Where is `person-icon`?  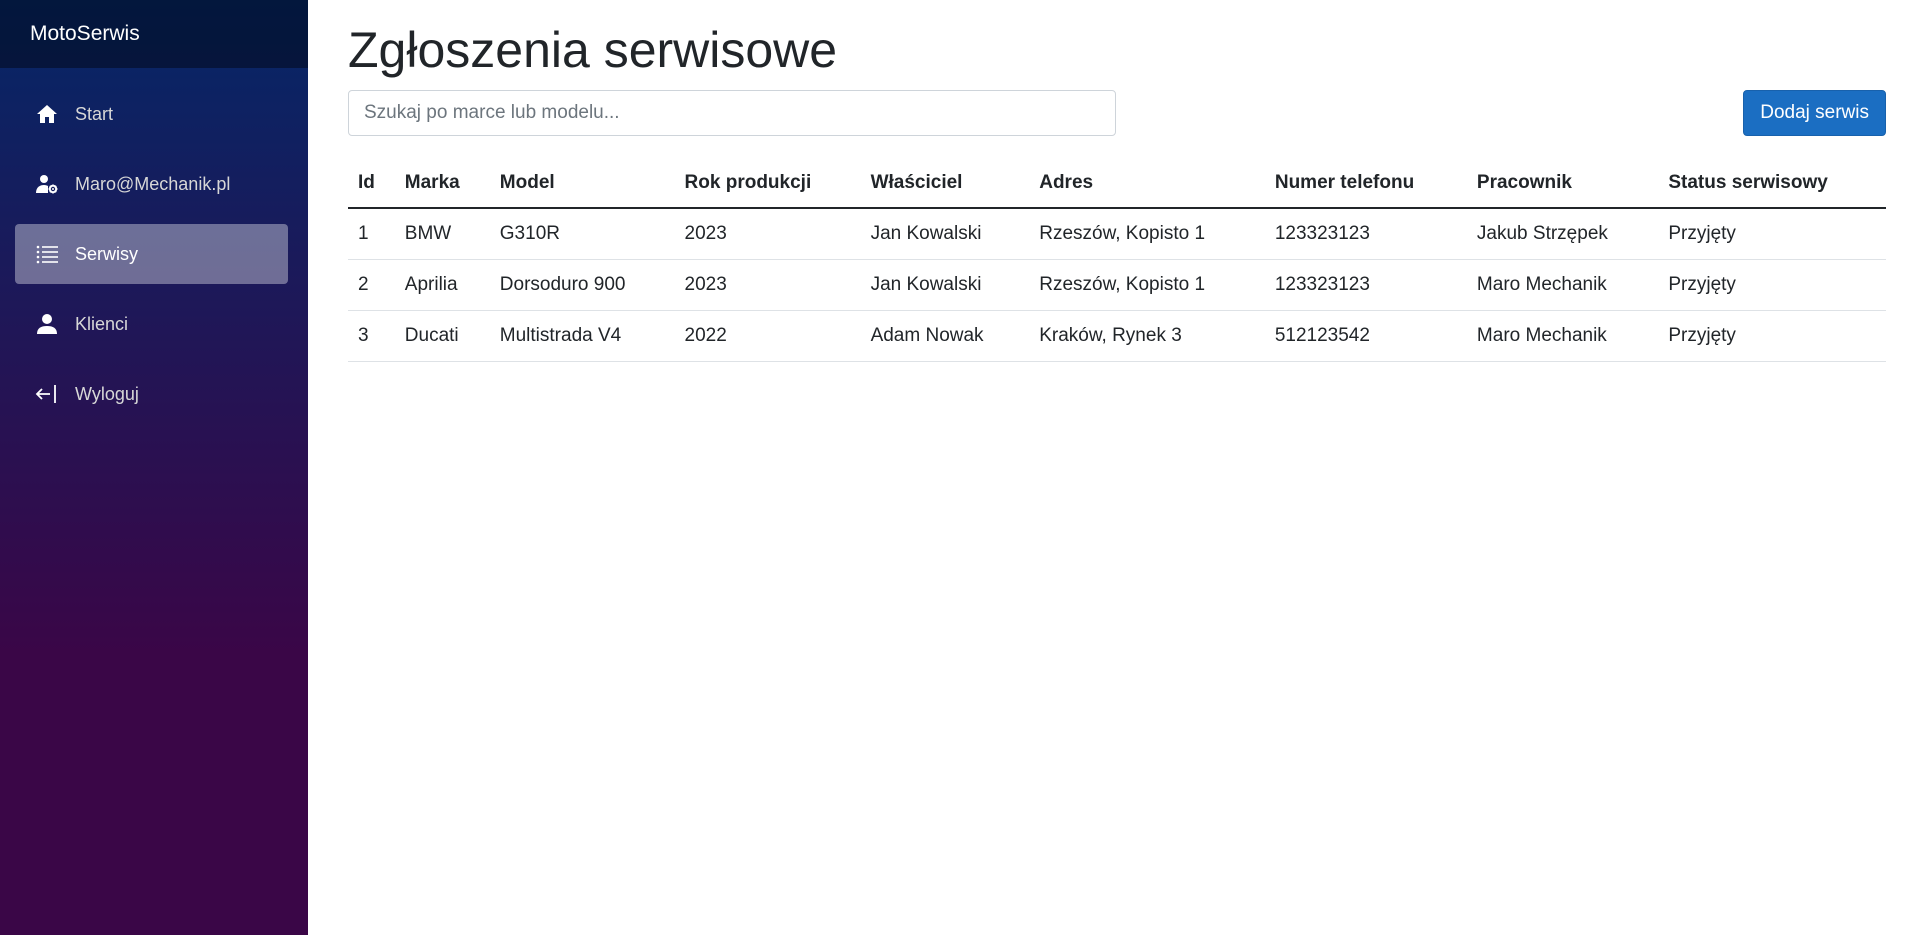
person-icon is located at coordinates (47, 324).